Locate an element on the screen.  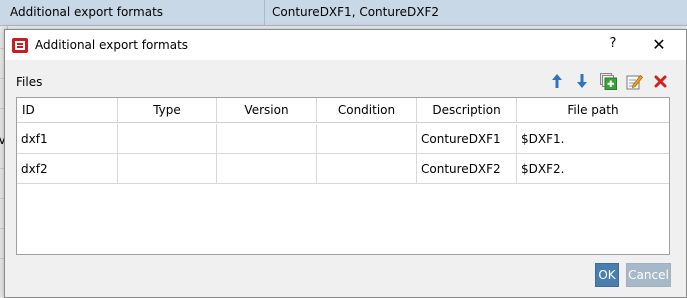
cell-description: ContureDXF1 is located at coordinates (467, 139).